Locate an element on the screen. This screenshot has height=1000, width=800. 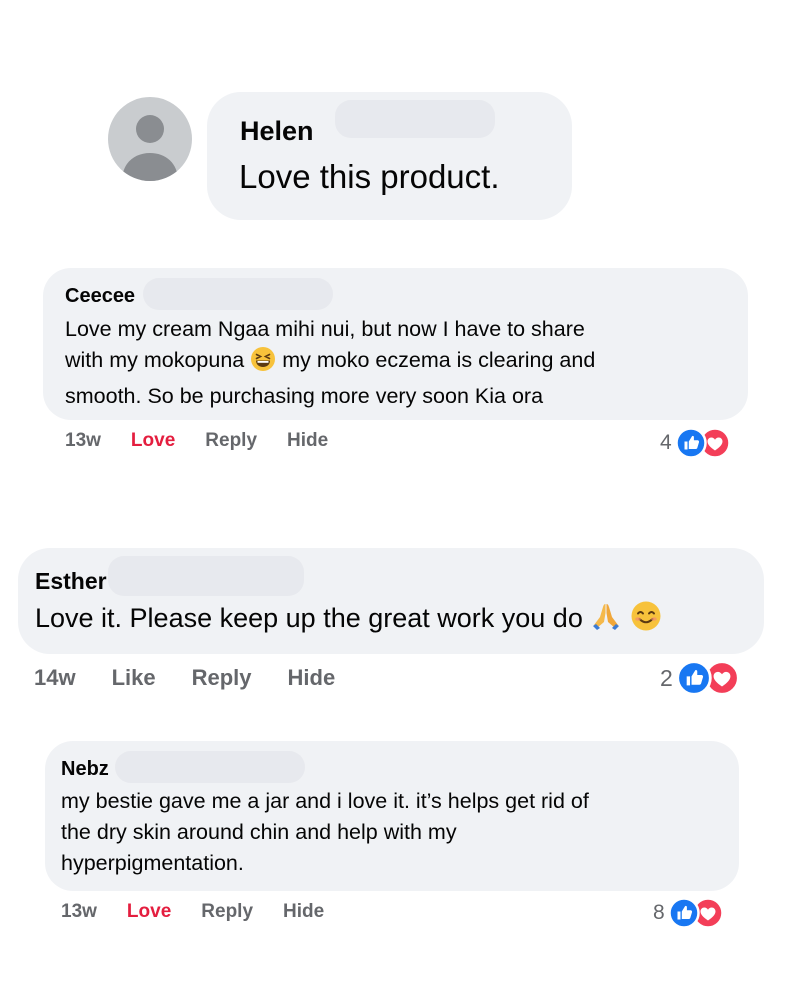
reaction-summary: 4 is located at coordinates (696, 443).